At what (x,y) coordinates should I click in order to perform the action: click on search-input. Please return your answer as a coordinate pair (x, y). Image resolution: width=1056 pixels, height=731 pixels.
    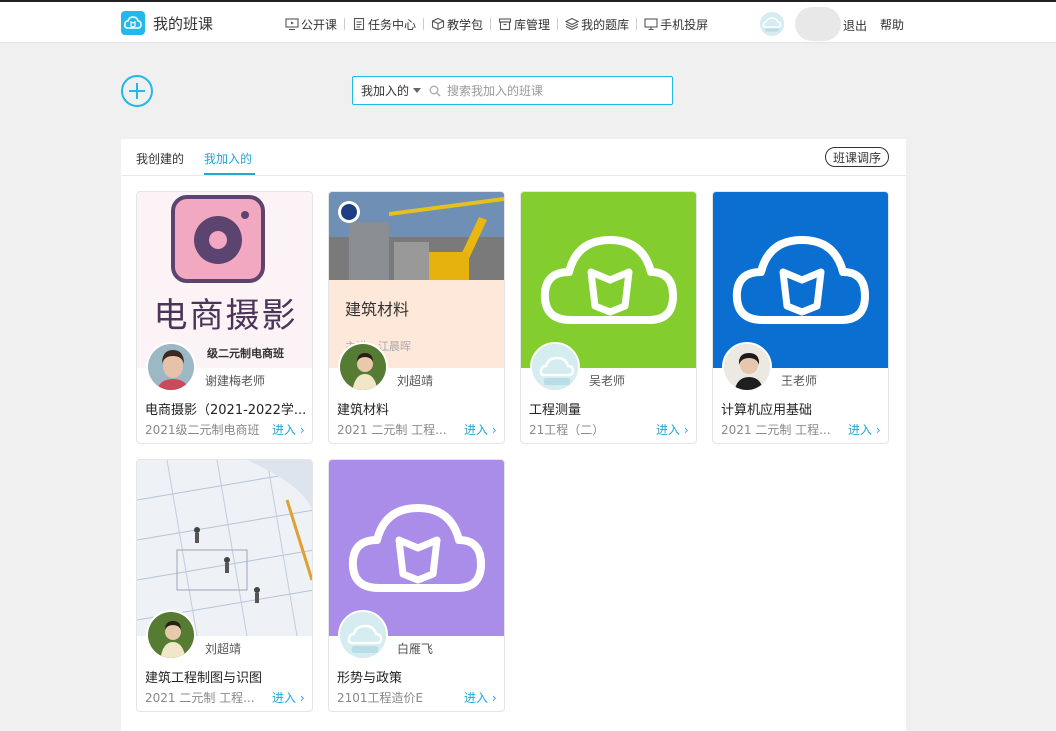
    Looking at the image, I should click on (557, 90).